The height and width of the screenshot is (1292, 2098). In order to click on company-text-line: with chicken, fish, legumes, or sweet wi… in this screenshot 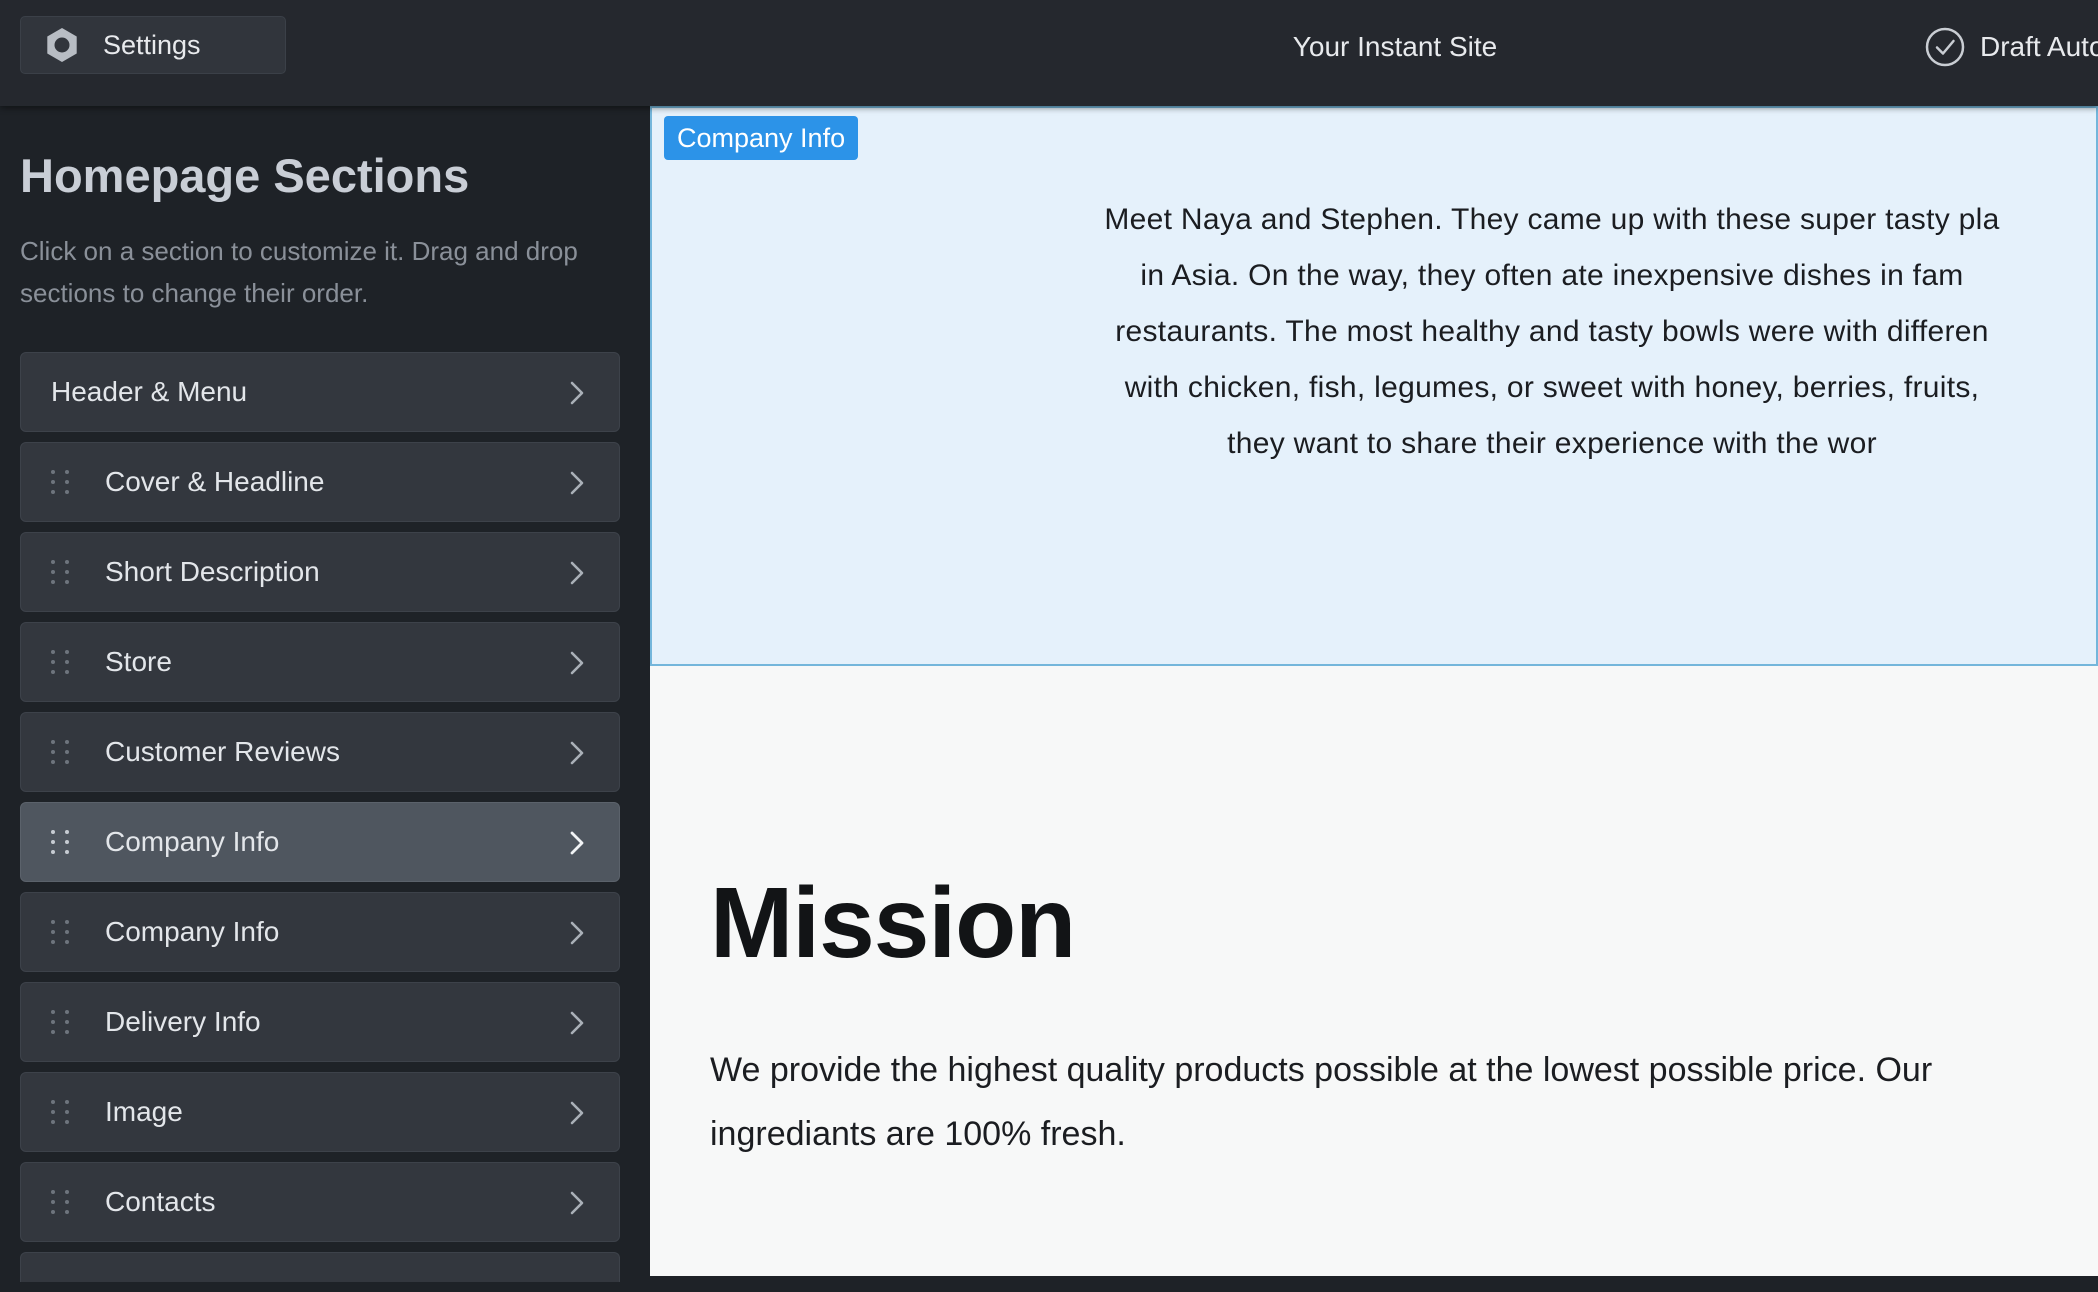, I will do `click(1552, 387)`.